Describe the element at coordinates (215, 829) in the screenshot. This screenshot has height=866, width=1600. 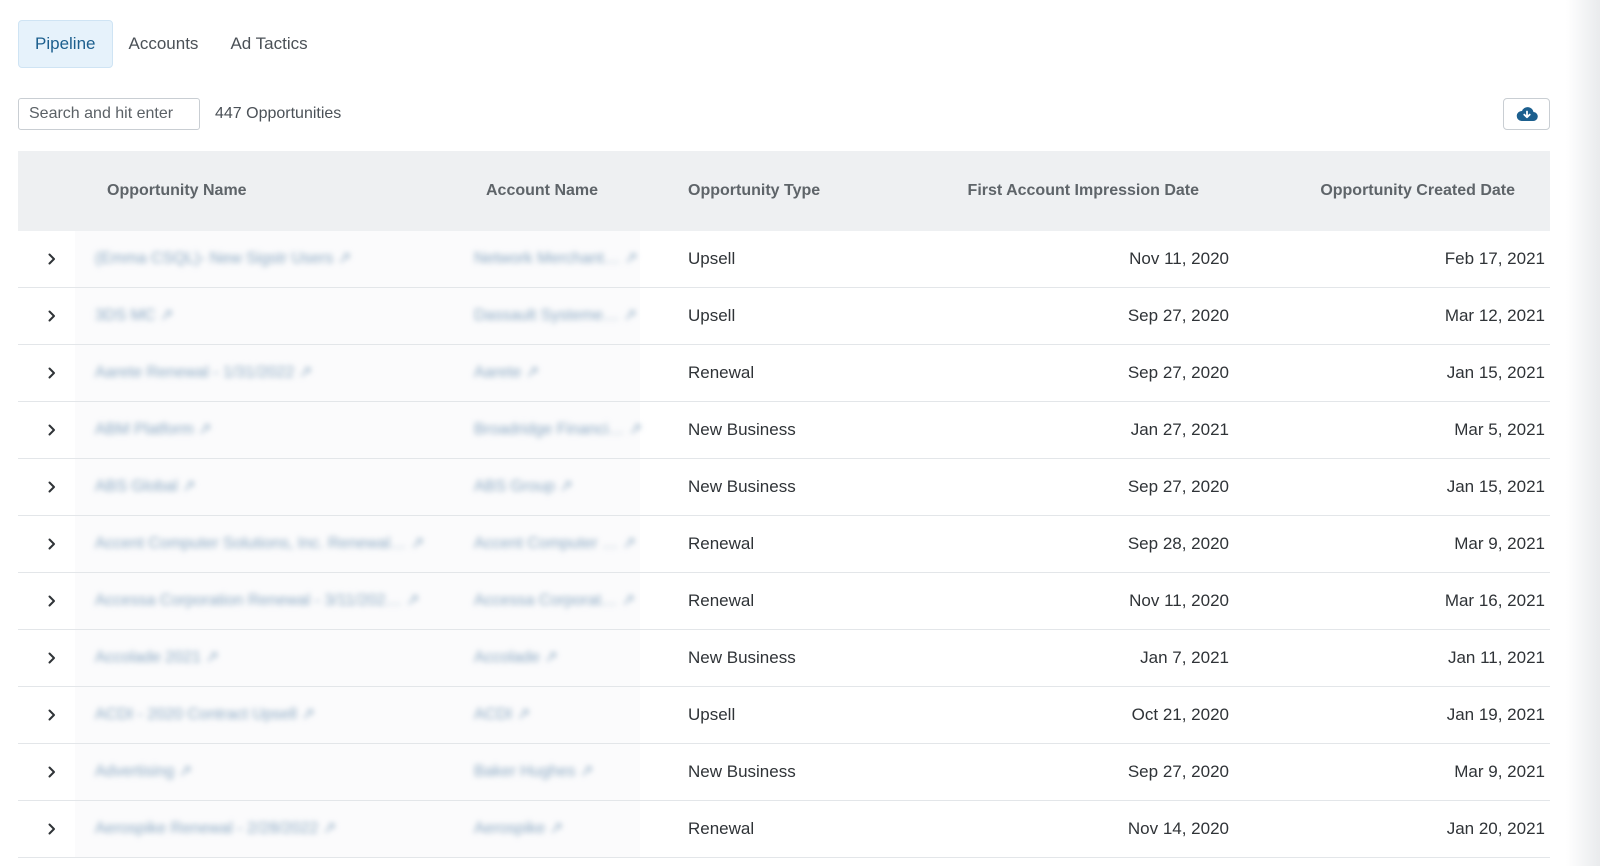
I see `opportunity-name-link: Aerospike Renewal - 2/28/2022 ↗` at that location.